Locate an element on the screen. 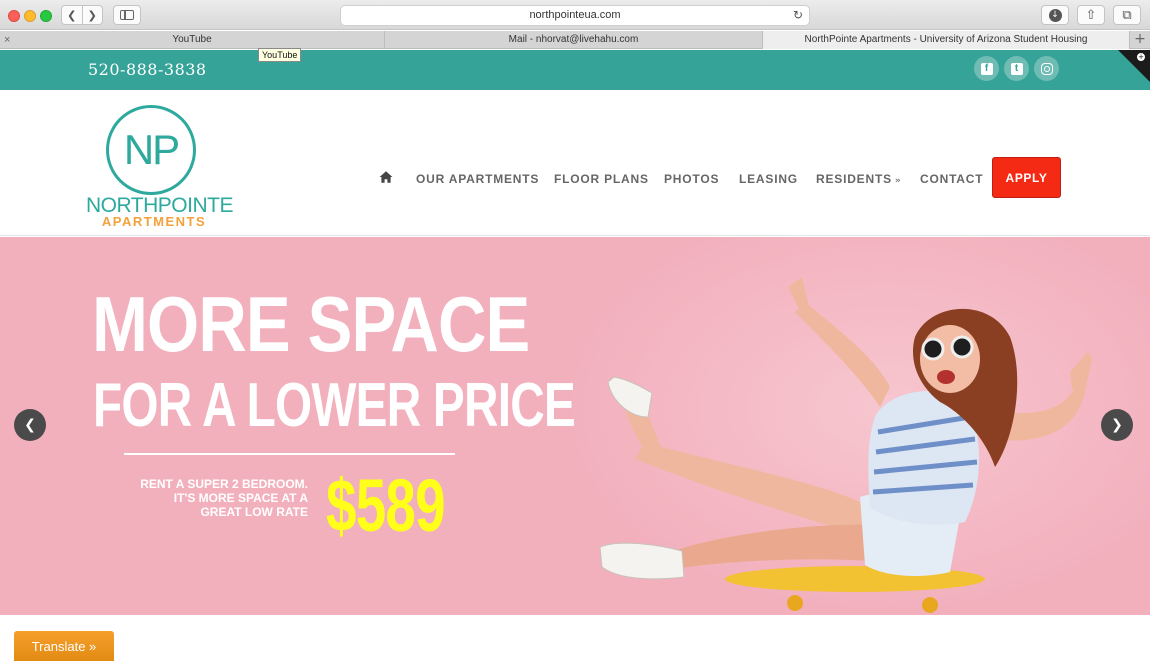  apply-button: APPLY is located at coordinates (1026, 177).